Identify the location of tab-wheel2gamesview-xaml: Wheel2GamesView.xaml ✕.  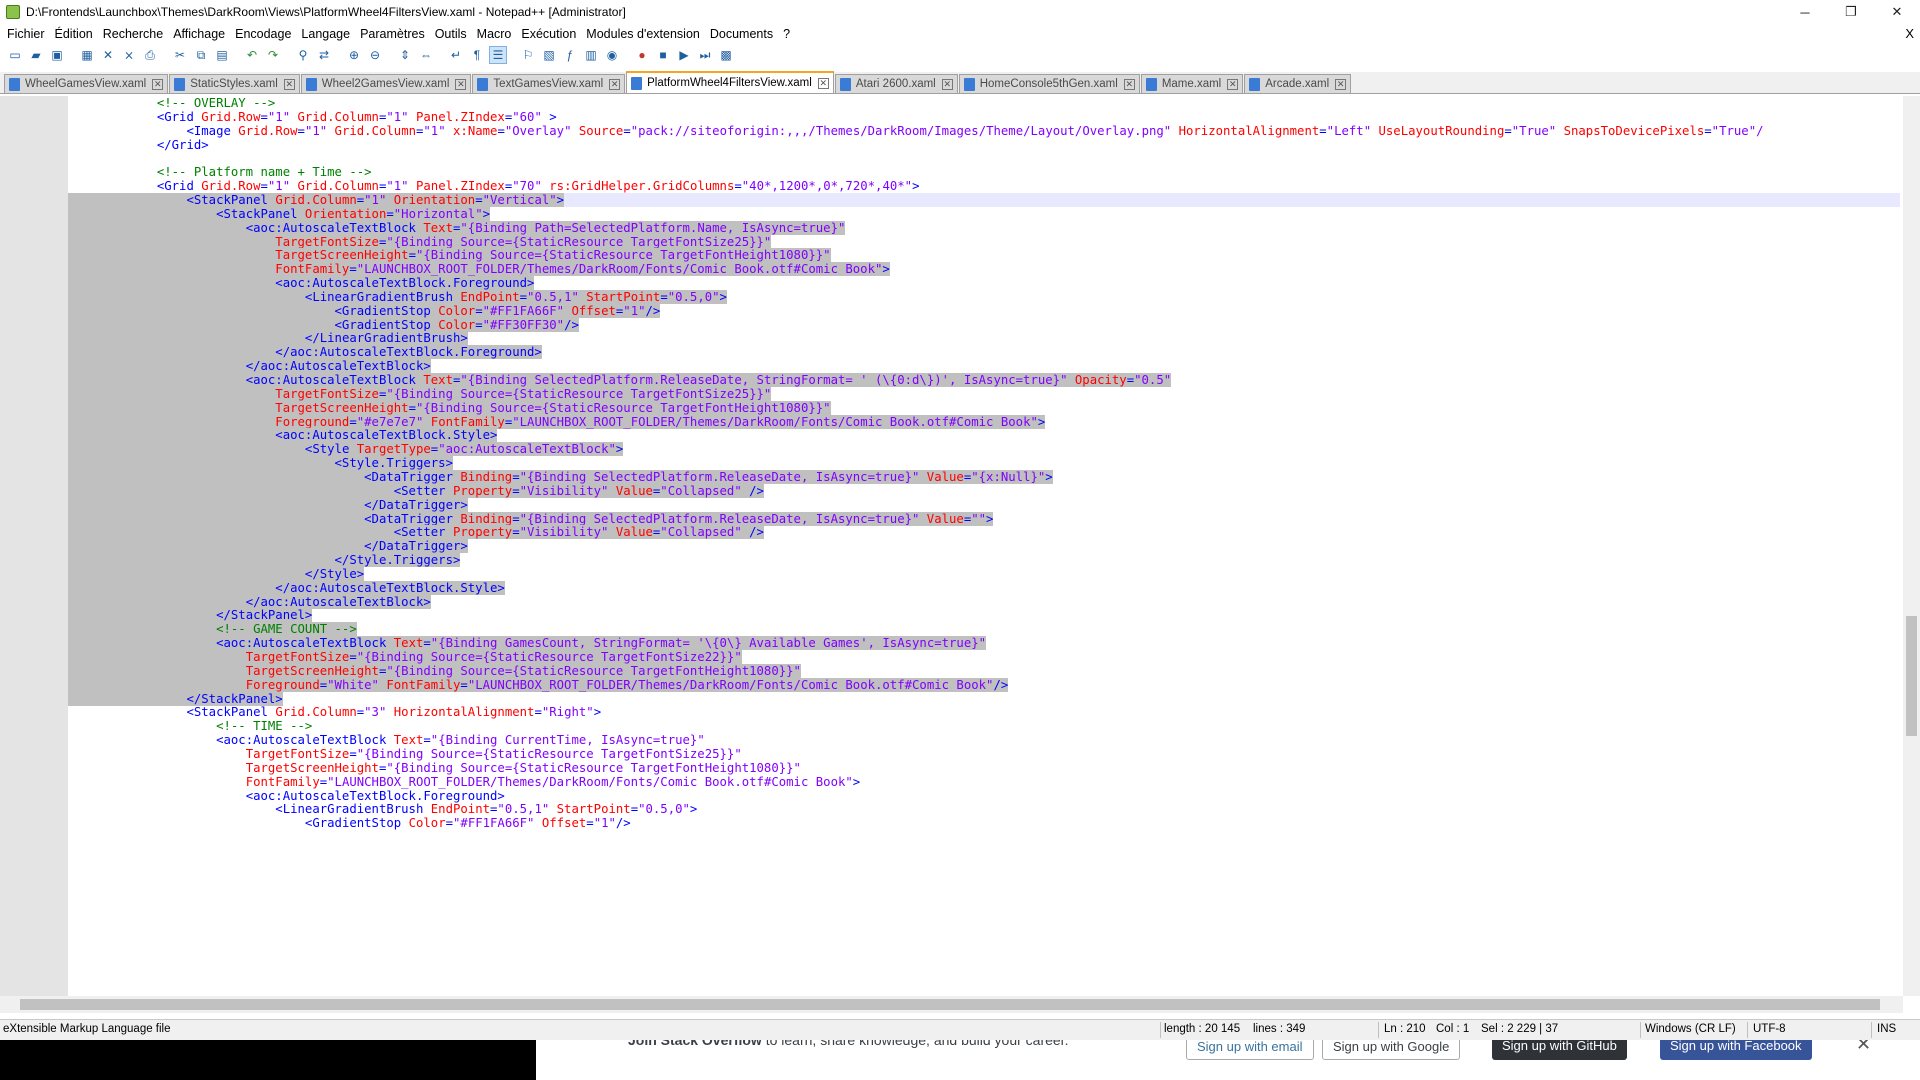
(386, 83).